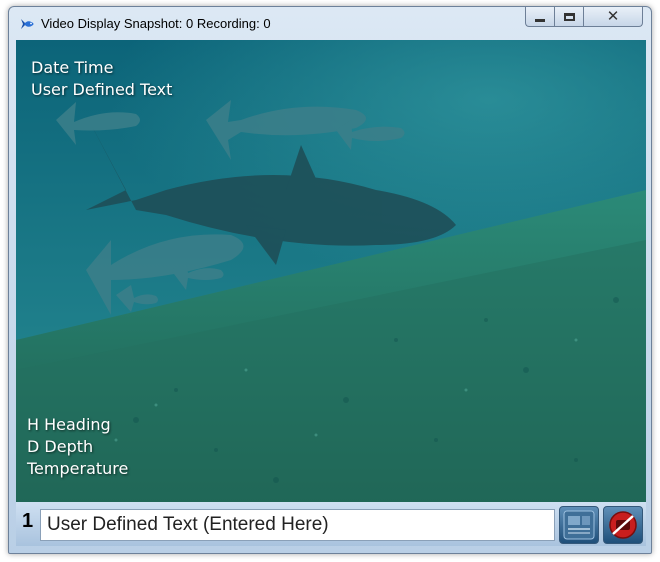  What do you see at coordinates (27, 24) in the screenshot?
I see `fish-icon` at bounding box center [27, 24].